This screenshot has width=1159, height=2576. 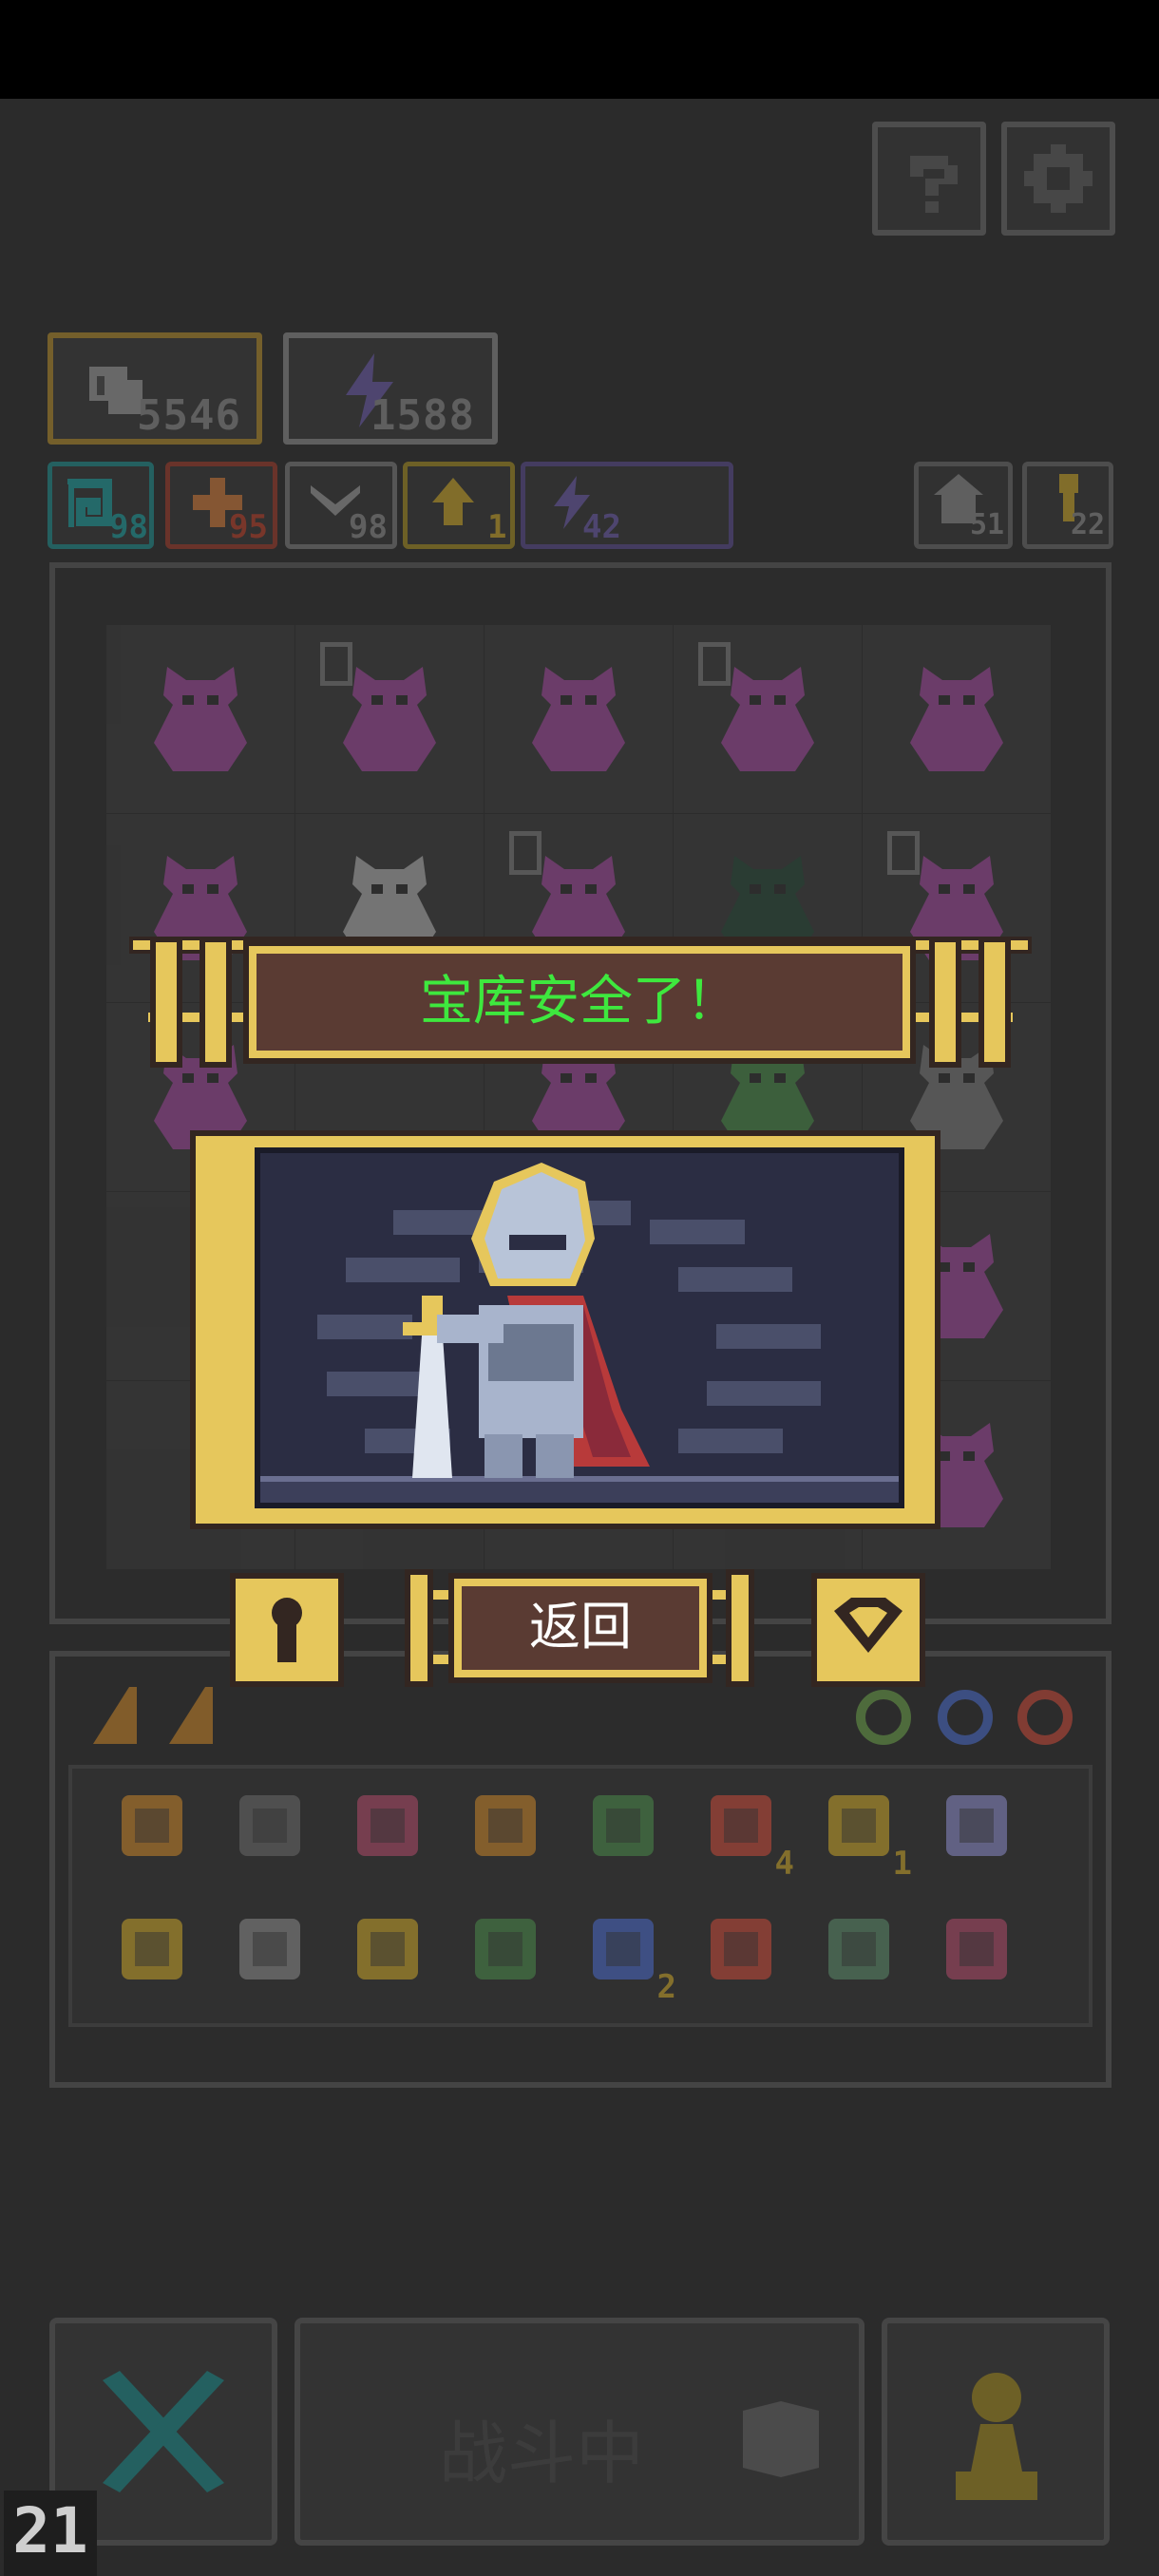 What do you see at coordinates (976, 1949) in the screenshot?
I see `spear-icon` at bounding box center [976, 1949].